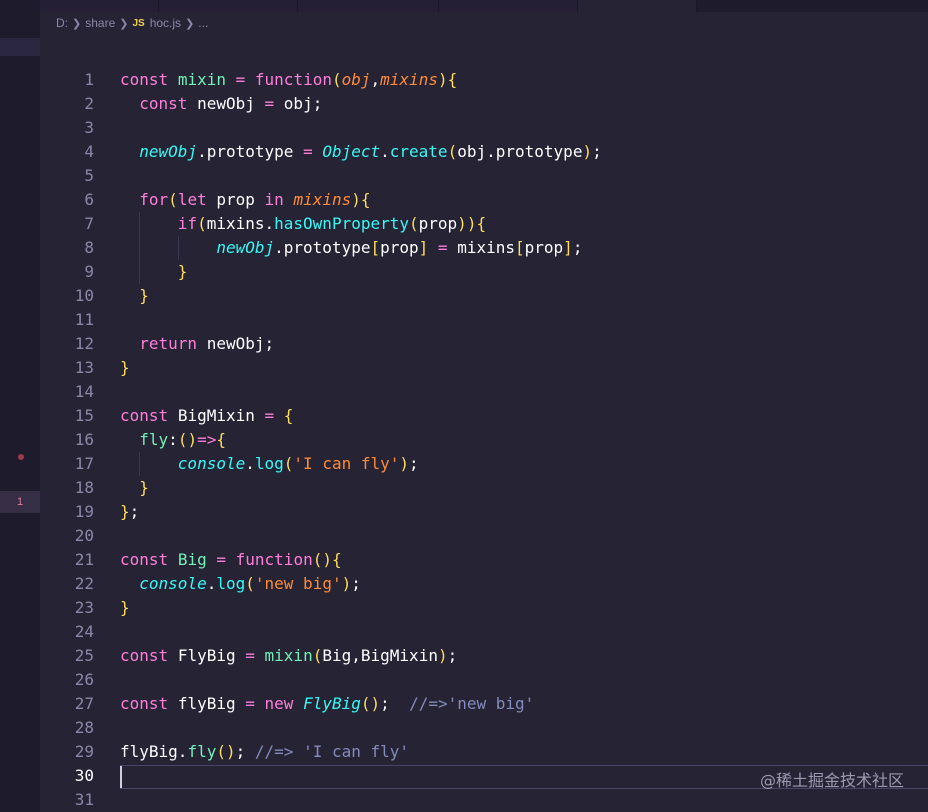 The image size is (928, 812). Describe the element at coordinates (484, 464) in the screenshot. I see `code-line: 17 console.log('I can fly');` at that location.